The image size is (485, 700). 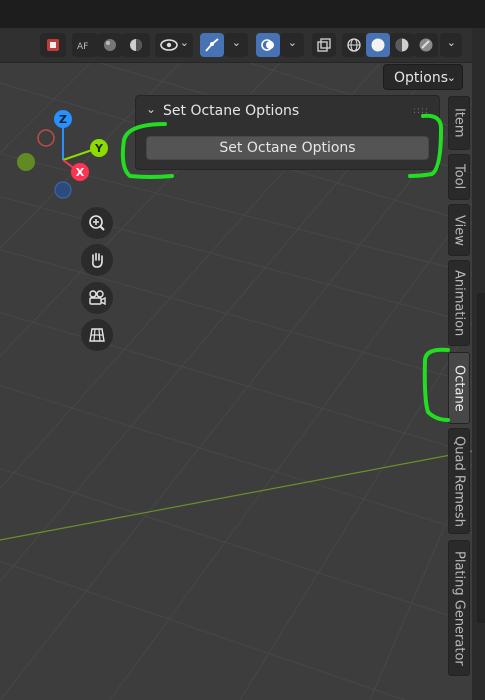 I want to click on panel-header: ⌄ Set Octane Options ::::, so click(x=287, y=110).